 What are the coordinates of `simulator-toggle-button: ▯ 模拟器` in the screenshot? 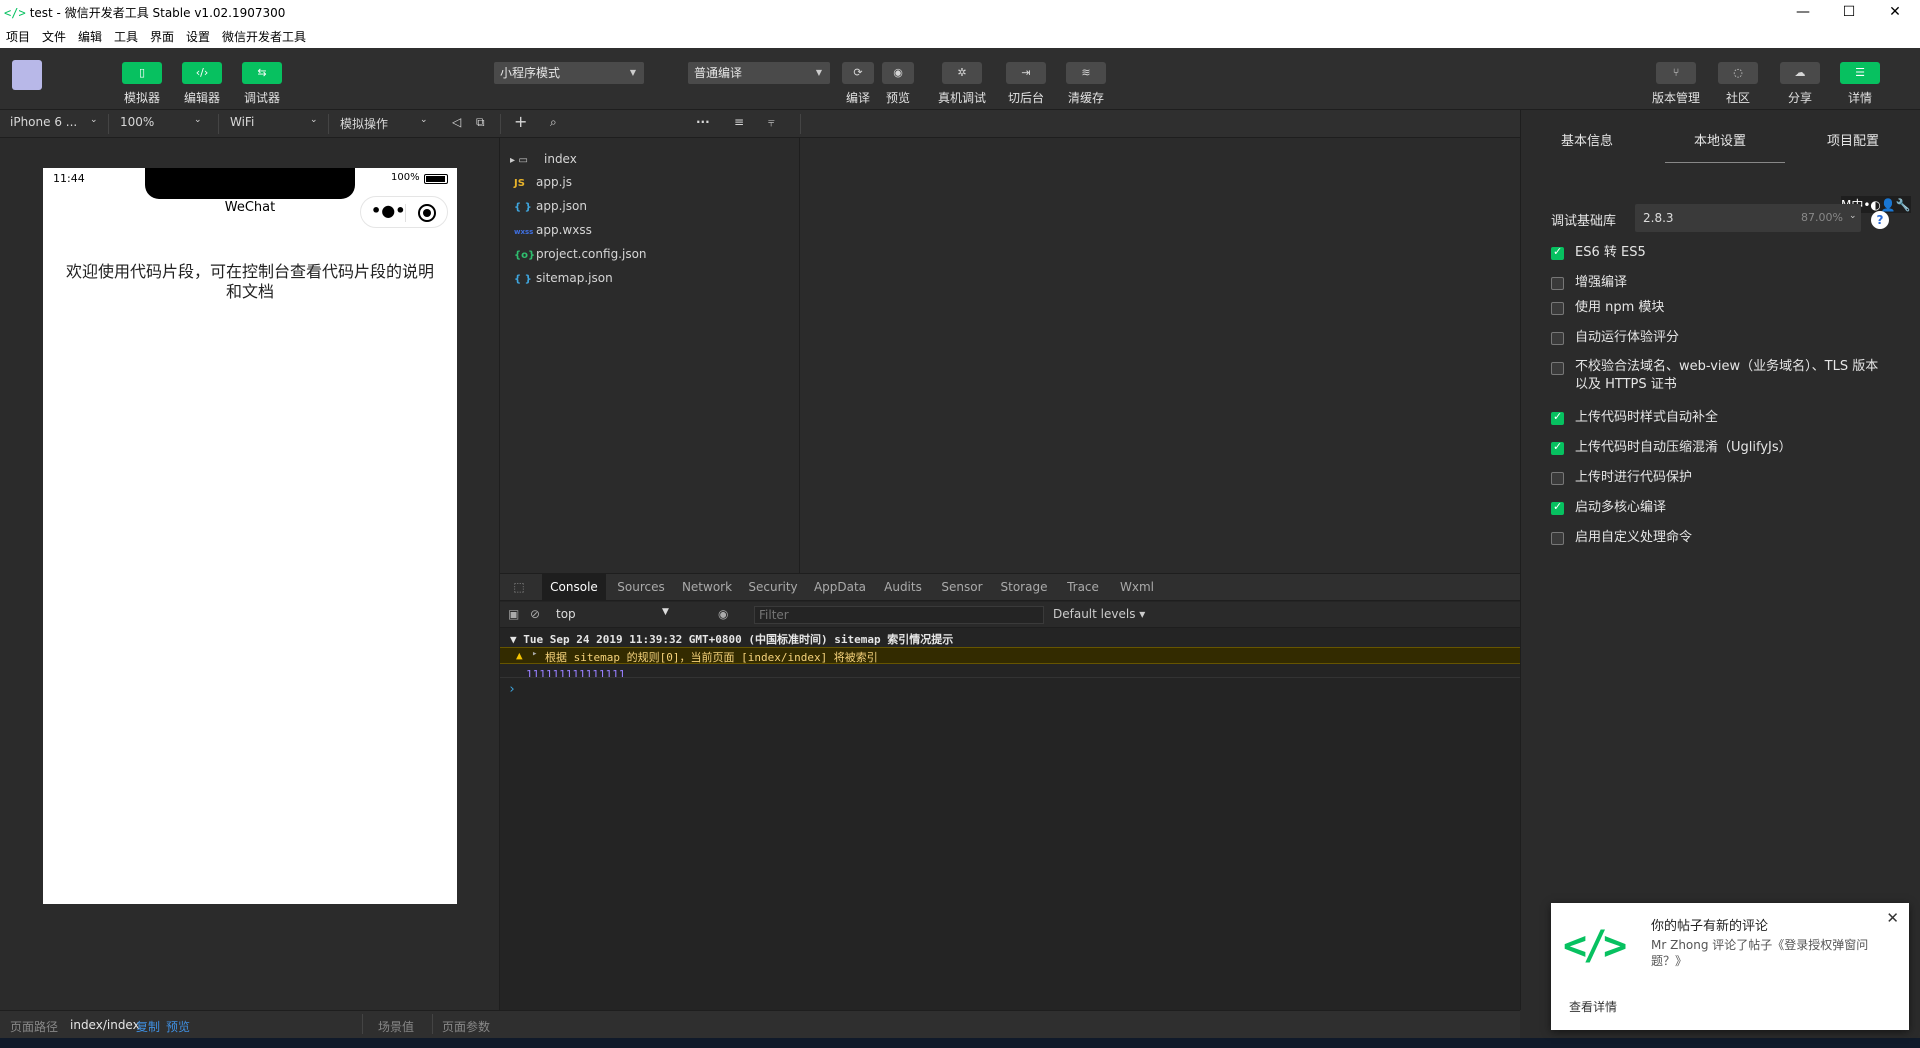 It's located at (142, 84).